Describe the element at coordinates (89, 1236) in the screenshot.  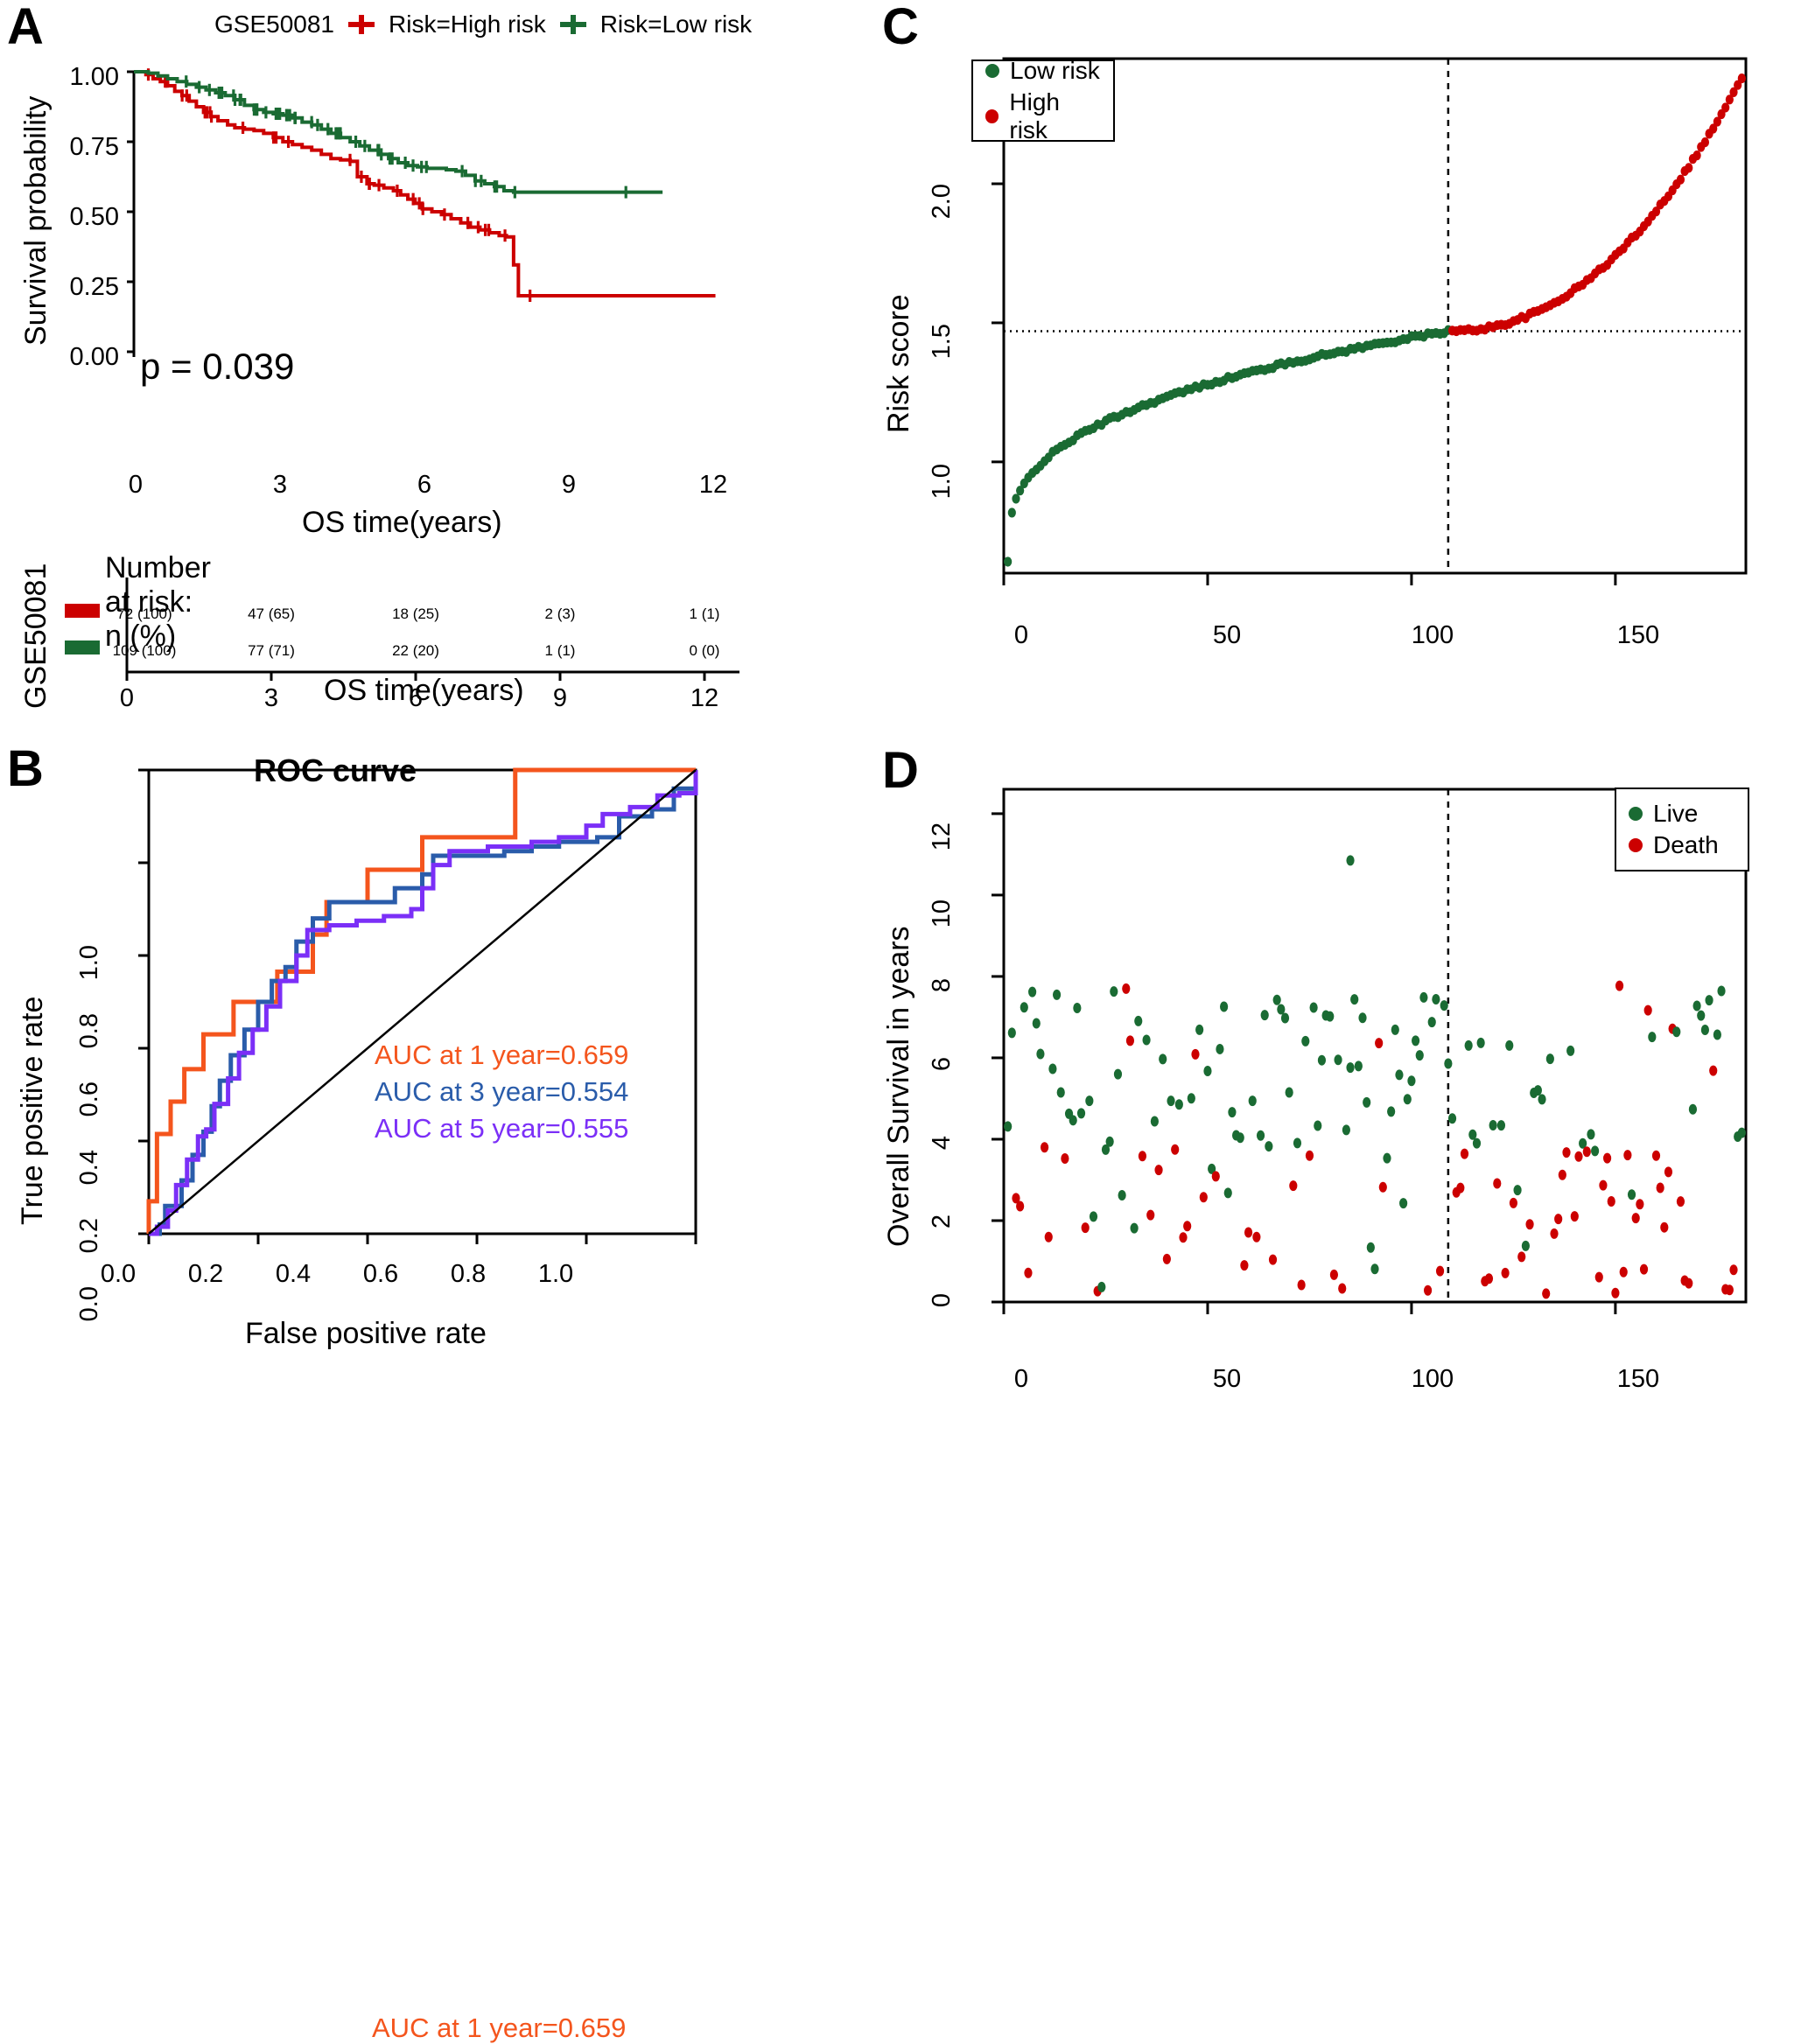
I see `panel-b-ytick-1: 0.2` at that location.